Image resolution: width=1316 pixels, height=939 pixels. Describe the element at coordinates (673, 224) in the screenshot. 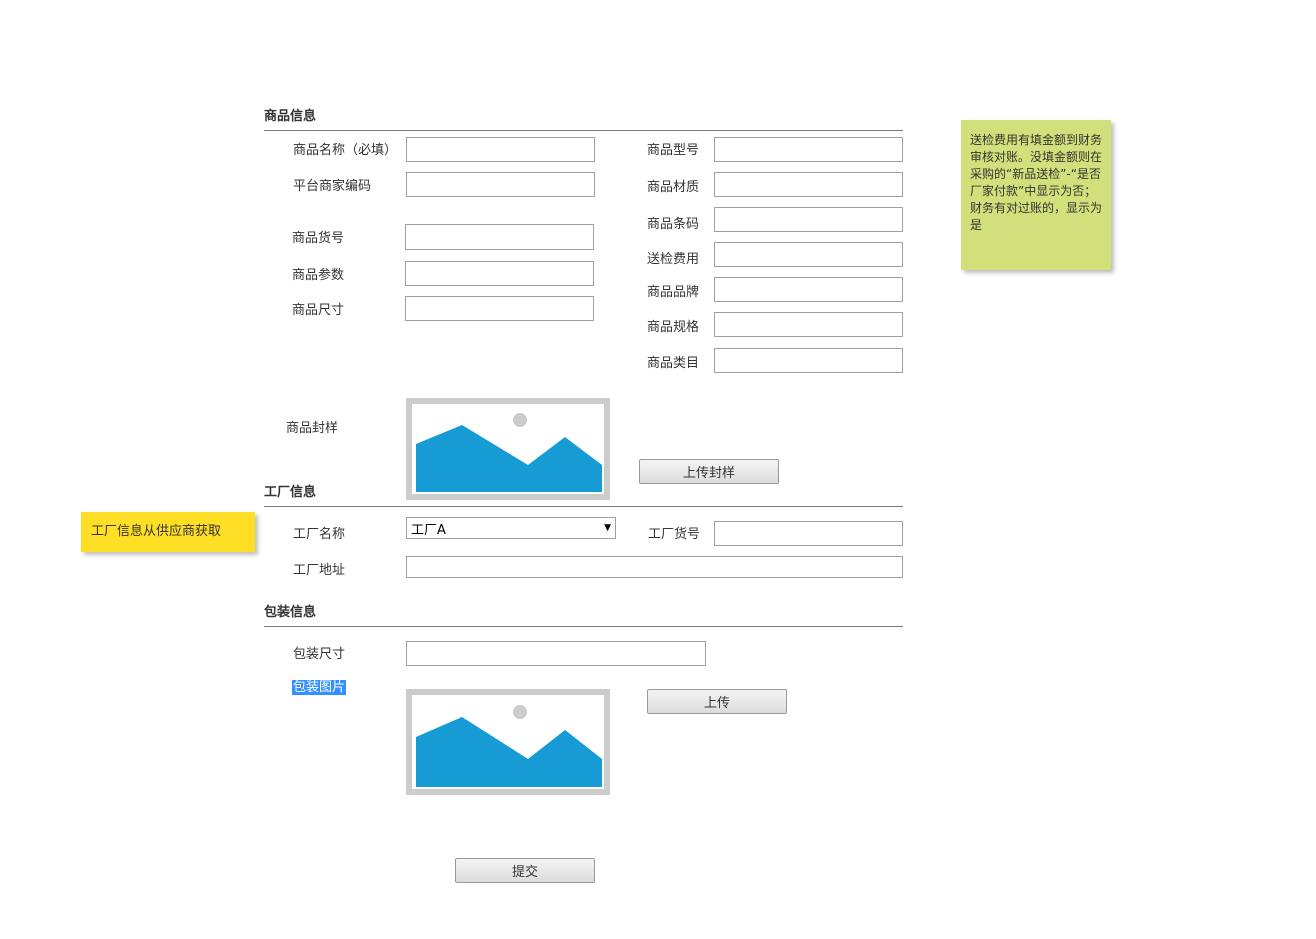

I see `product-barcode-label: 商品条码` at that location.